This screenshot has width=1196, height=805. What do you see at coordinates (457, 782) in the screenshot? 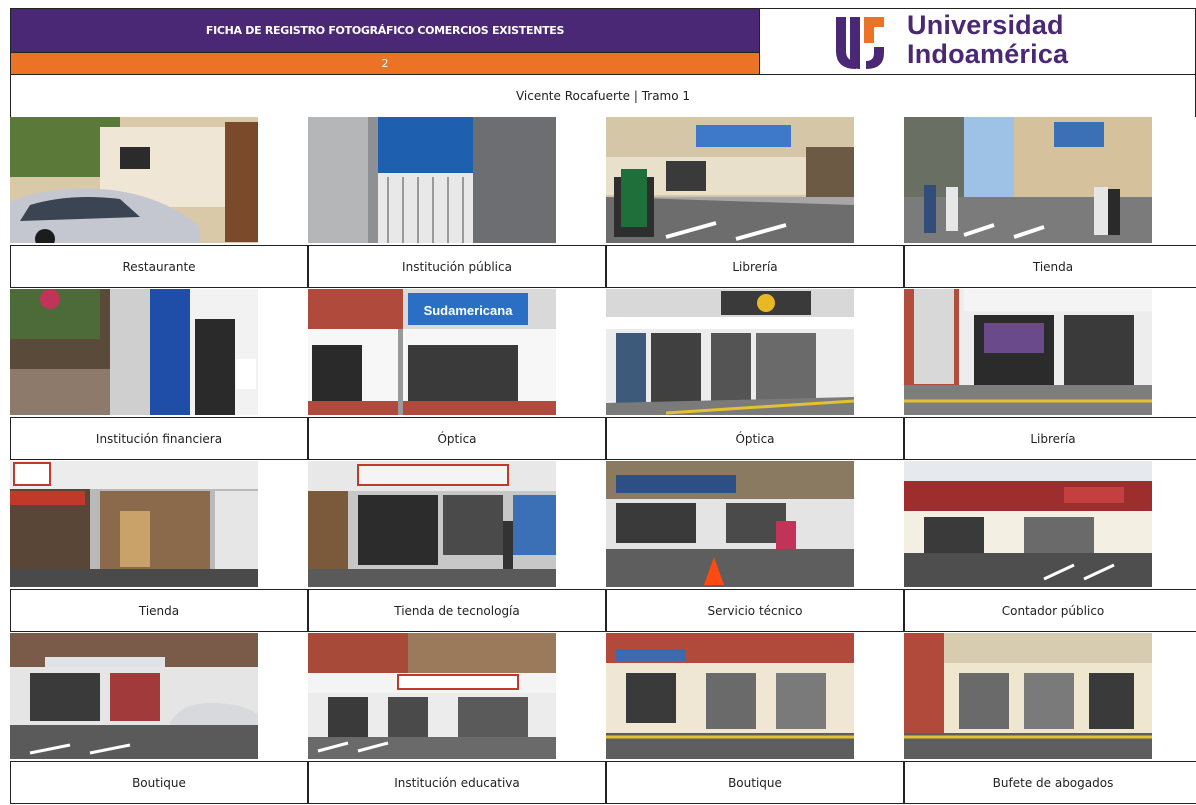
I see `photo-label: Institución educativa` at bounding box center [457, 782].